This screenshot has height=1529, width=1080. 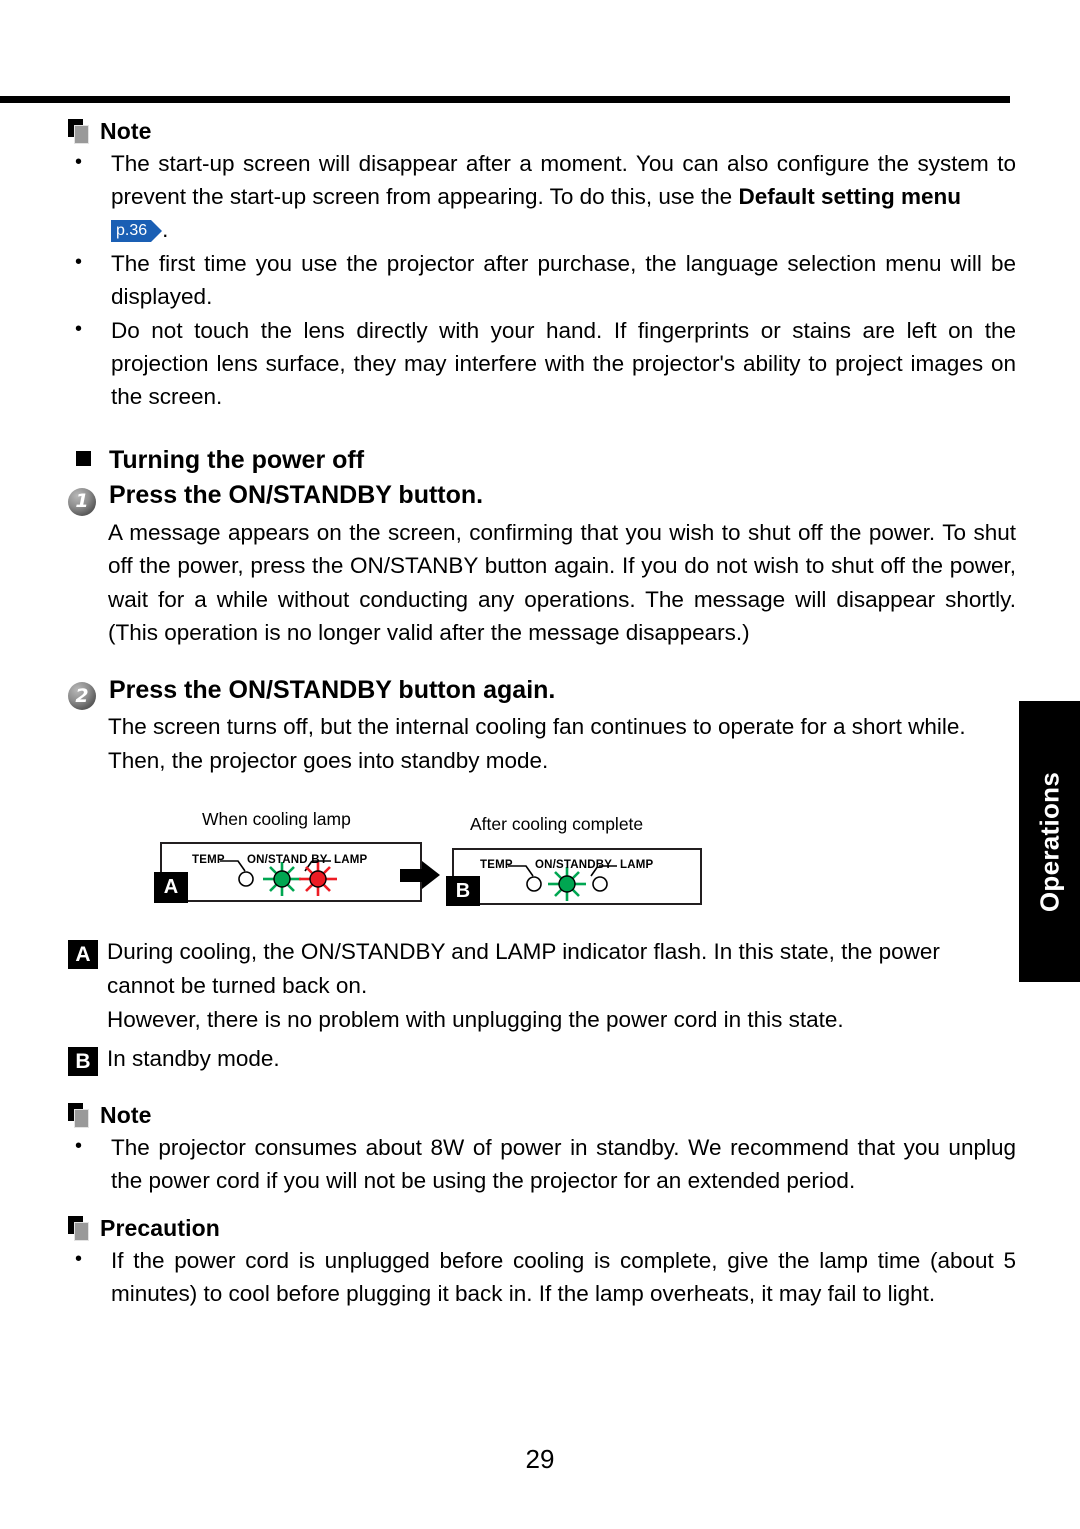 What do you see at coordinates (83, 458) in the screenshot?
I see `square-bullet-icon` at bounding box center [83, 458].